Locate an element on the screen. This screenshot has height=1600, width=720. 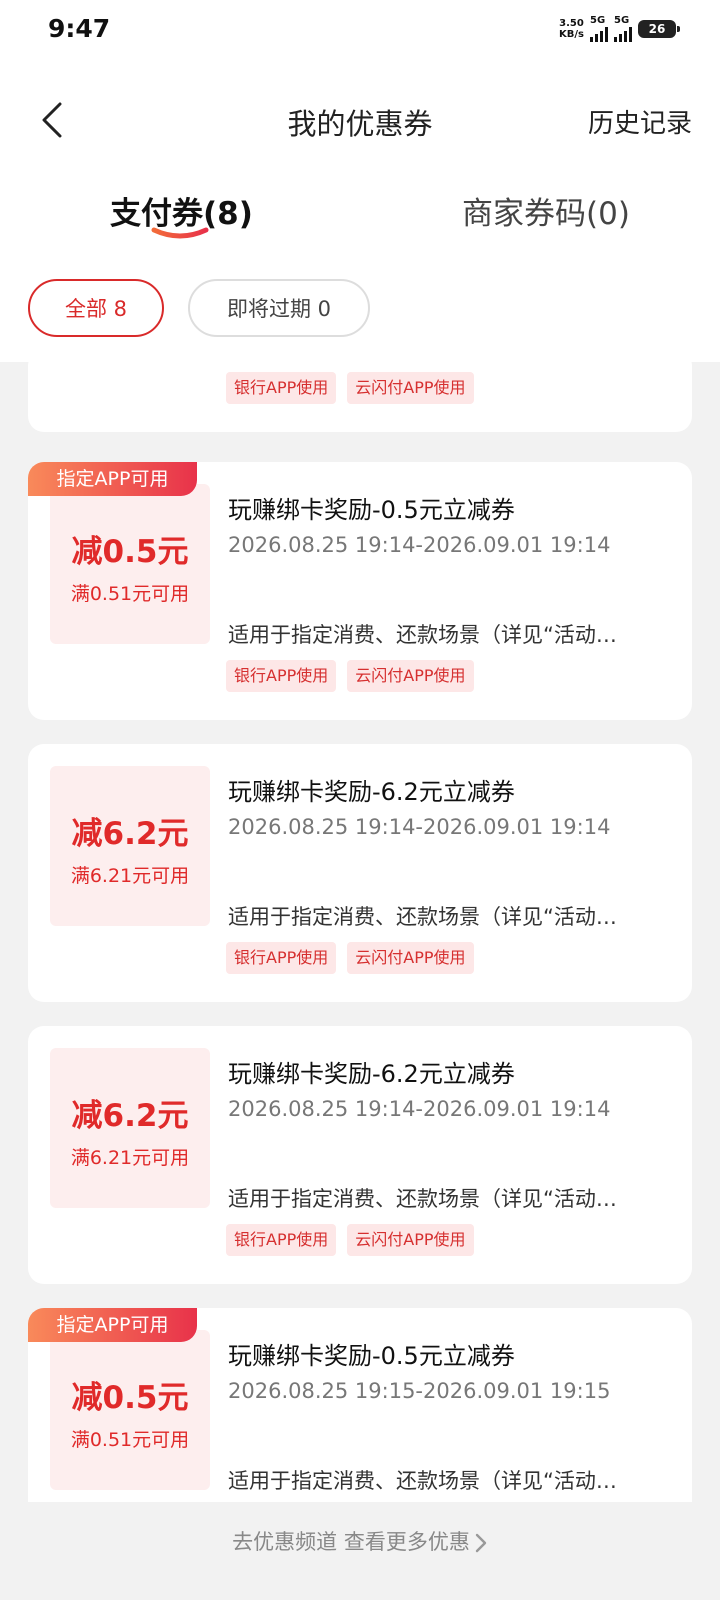
network-speed: 3.50 KB/s is located at coordinates (571, 29).